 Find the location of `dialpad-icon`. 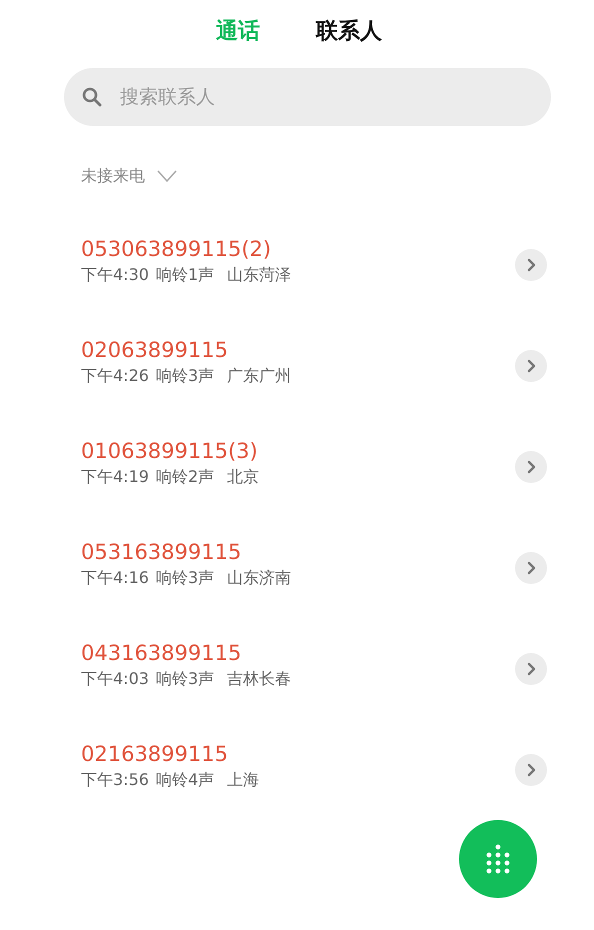

dialpad-icon is located at coordinates (498, 859).